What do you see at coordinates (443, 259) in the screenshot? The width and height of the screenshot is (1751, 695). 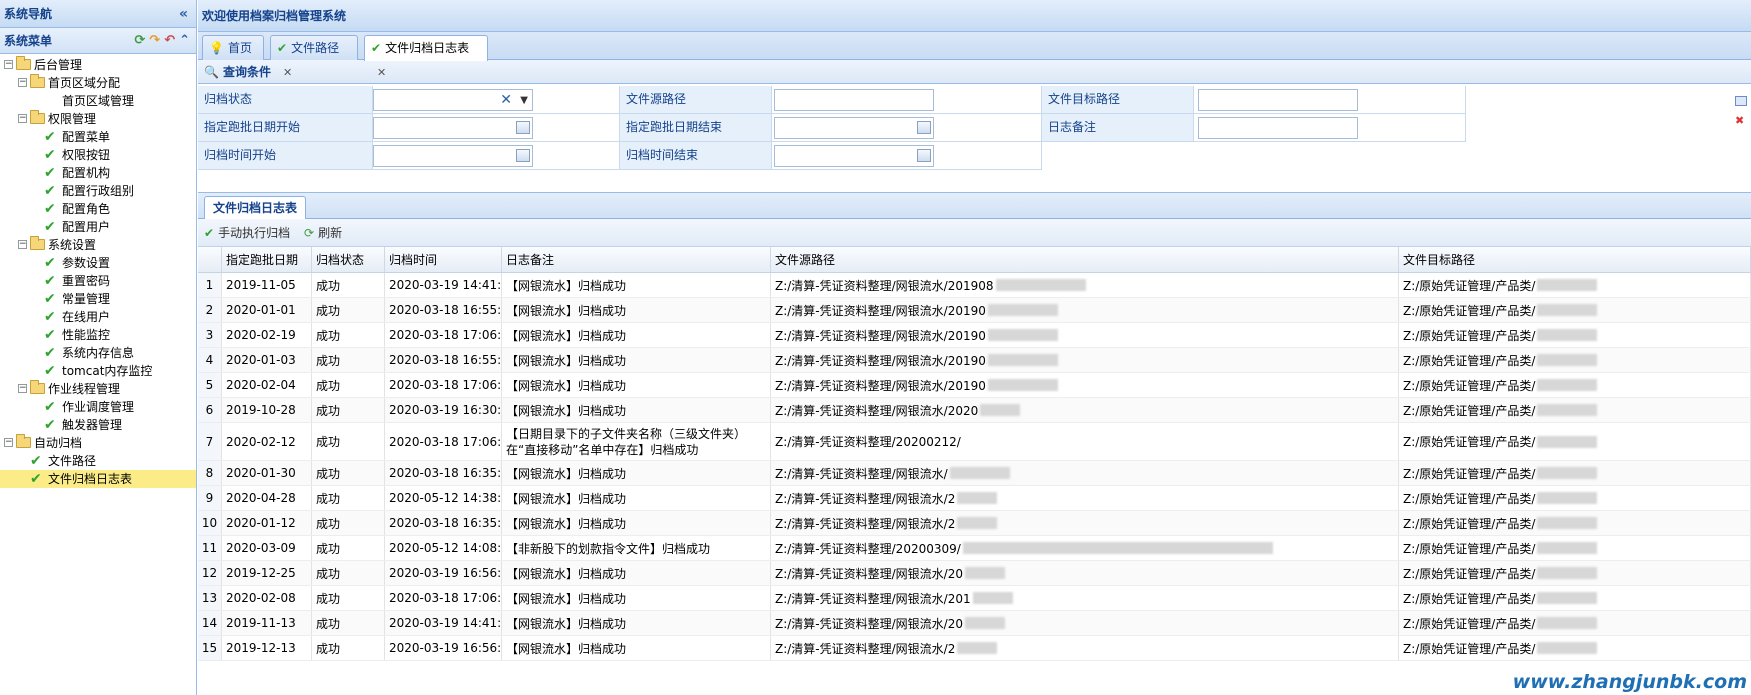 I see `column-header: 归档时间` at bounding box center [443, 259].